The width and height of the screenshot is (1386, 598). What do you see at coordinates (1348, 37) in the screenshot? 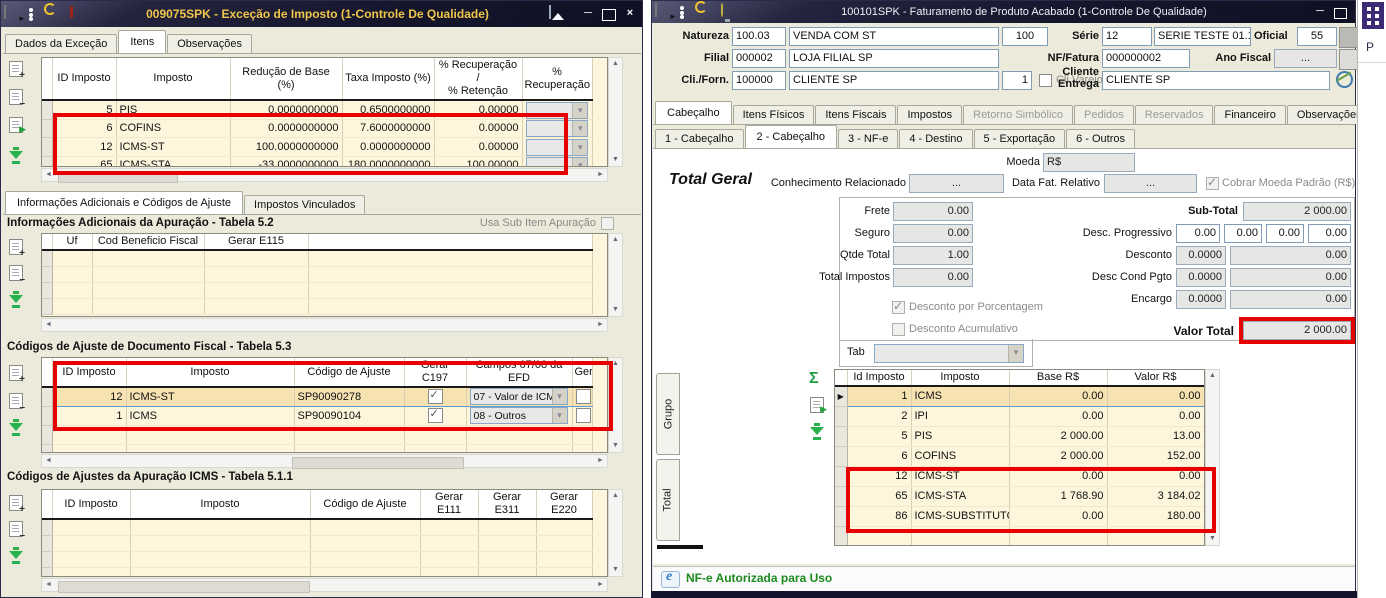
I see `oficial-button` at bounding box center [1348, 37].